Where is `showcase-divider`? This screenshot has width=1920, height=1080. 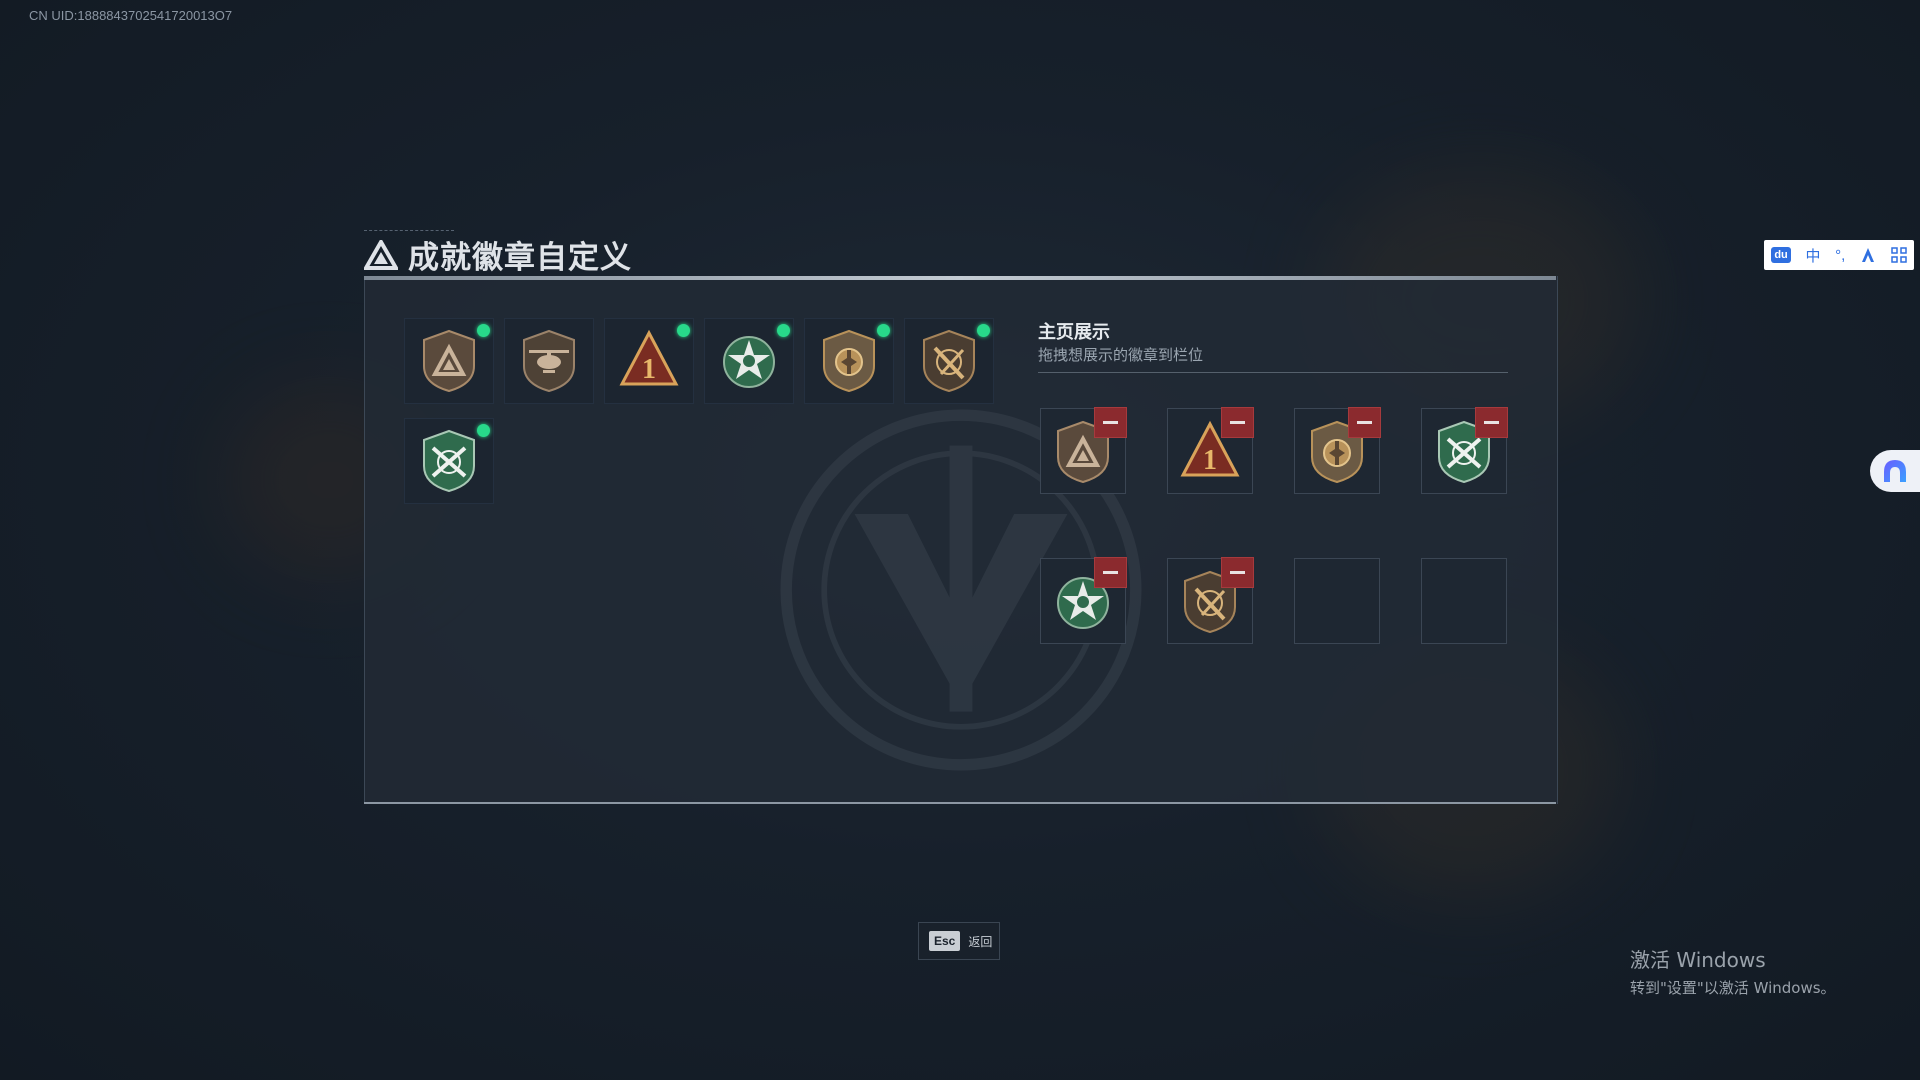
showcase-divider is located at coordinates (1273, 372).